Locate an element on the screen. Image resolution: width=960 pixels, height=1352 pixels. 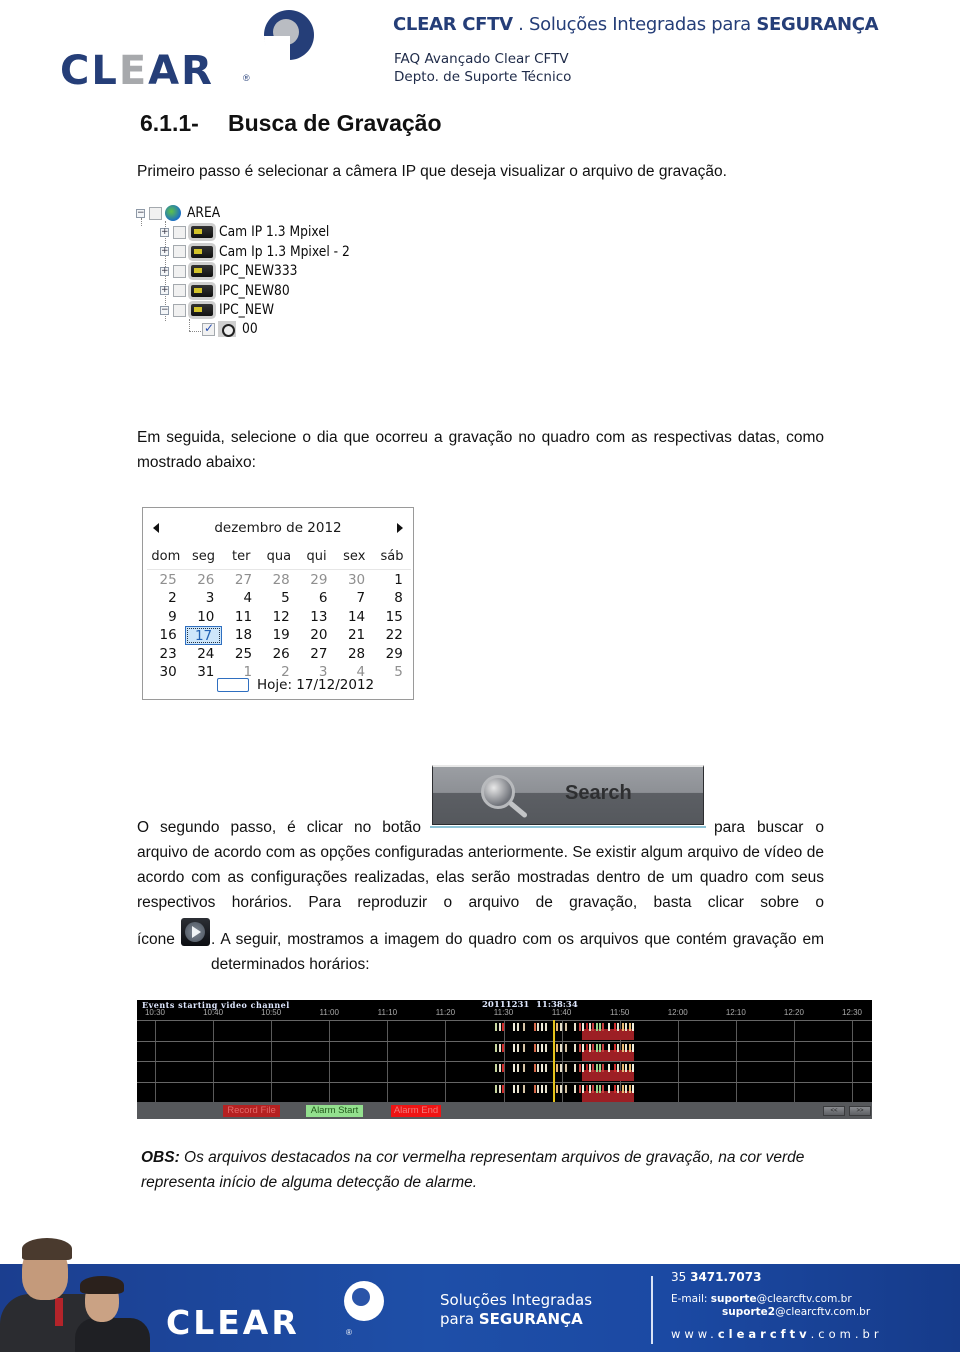
calendar-month-title: dezembro de 2012 is located at coordinates (278, 528).